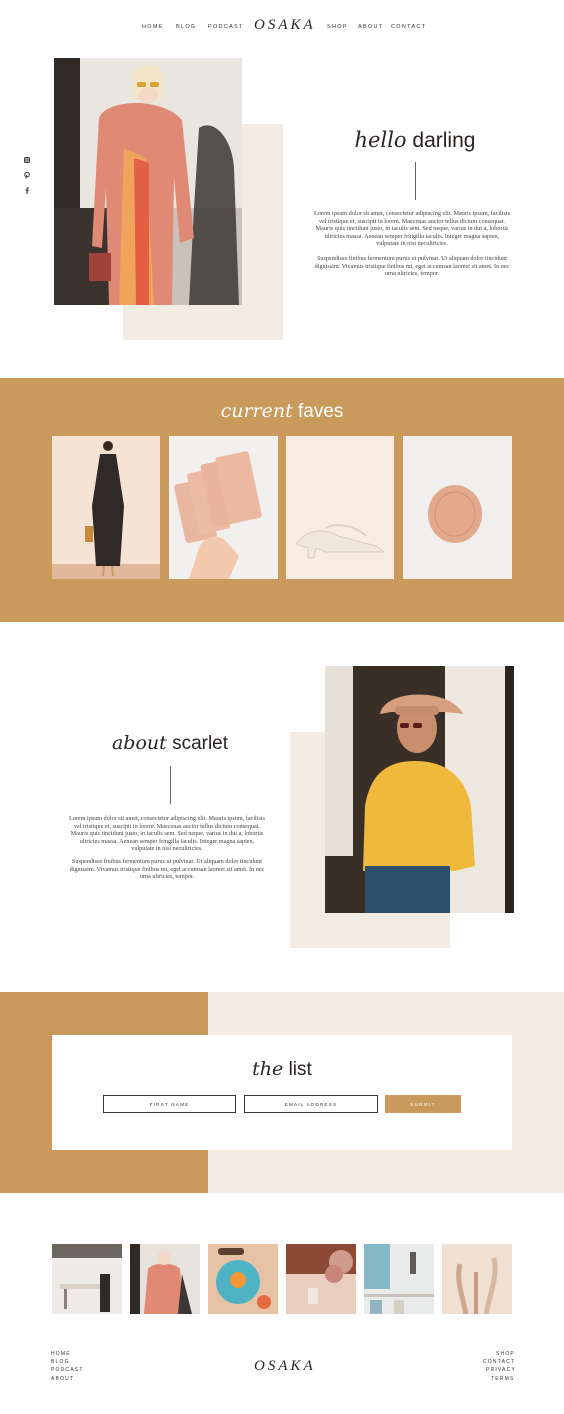  Describe the element at coordinates (503, 1379) in the screenshot. I see `footer-link-terms: TERMS` at that location.